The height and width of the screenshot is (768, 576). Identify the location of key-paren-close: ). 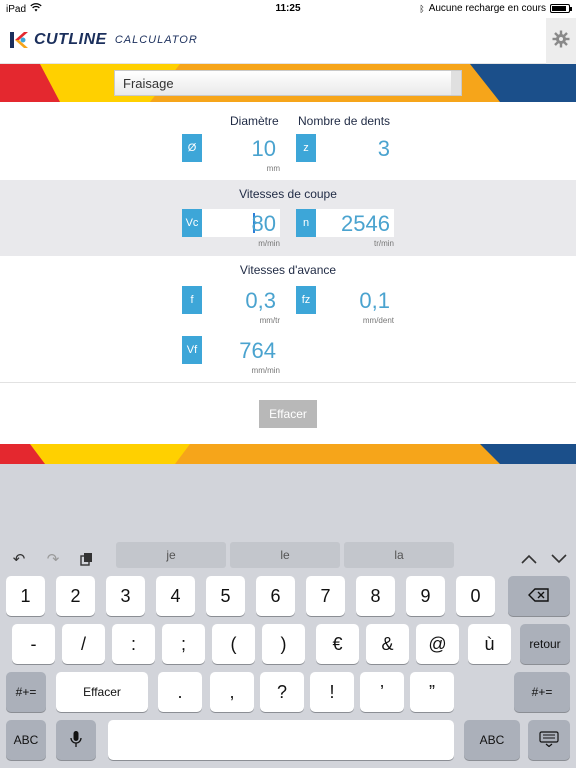
(283, 644).